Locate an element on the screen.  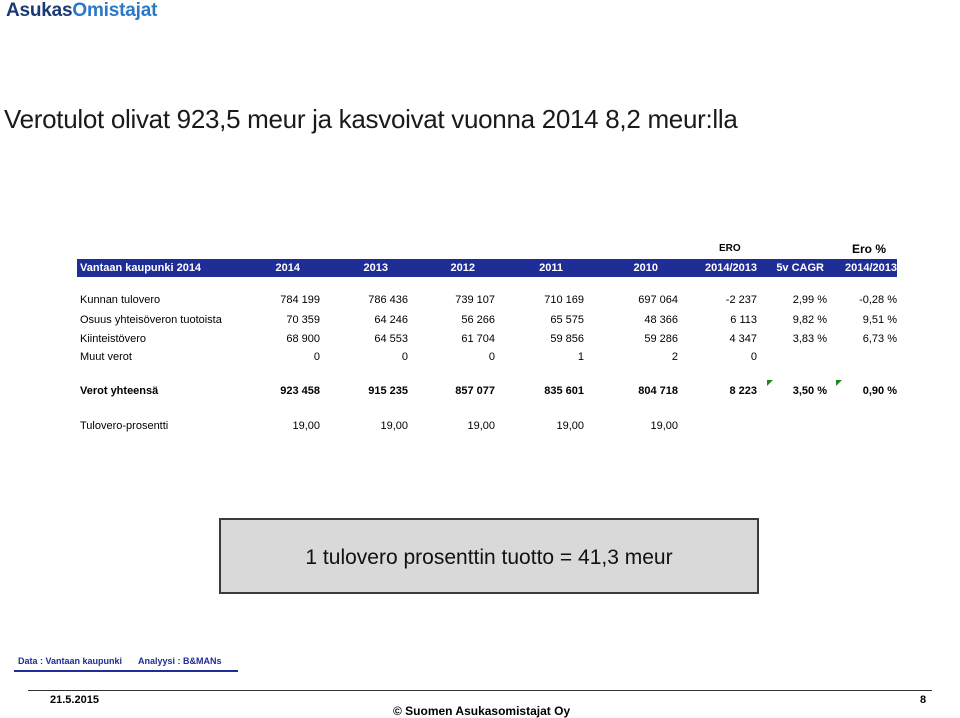
table-row-3-cell-7: 3,83 % is located at coordinates (809, 339).